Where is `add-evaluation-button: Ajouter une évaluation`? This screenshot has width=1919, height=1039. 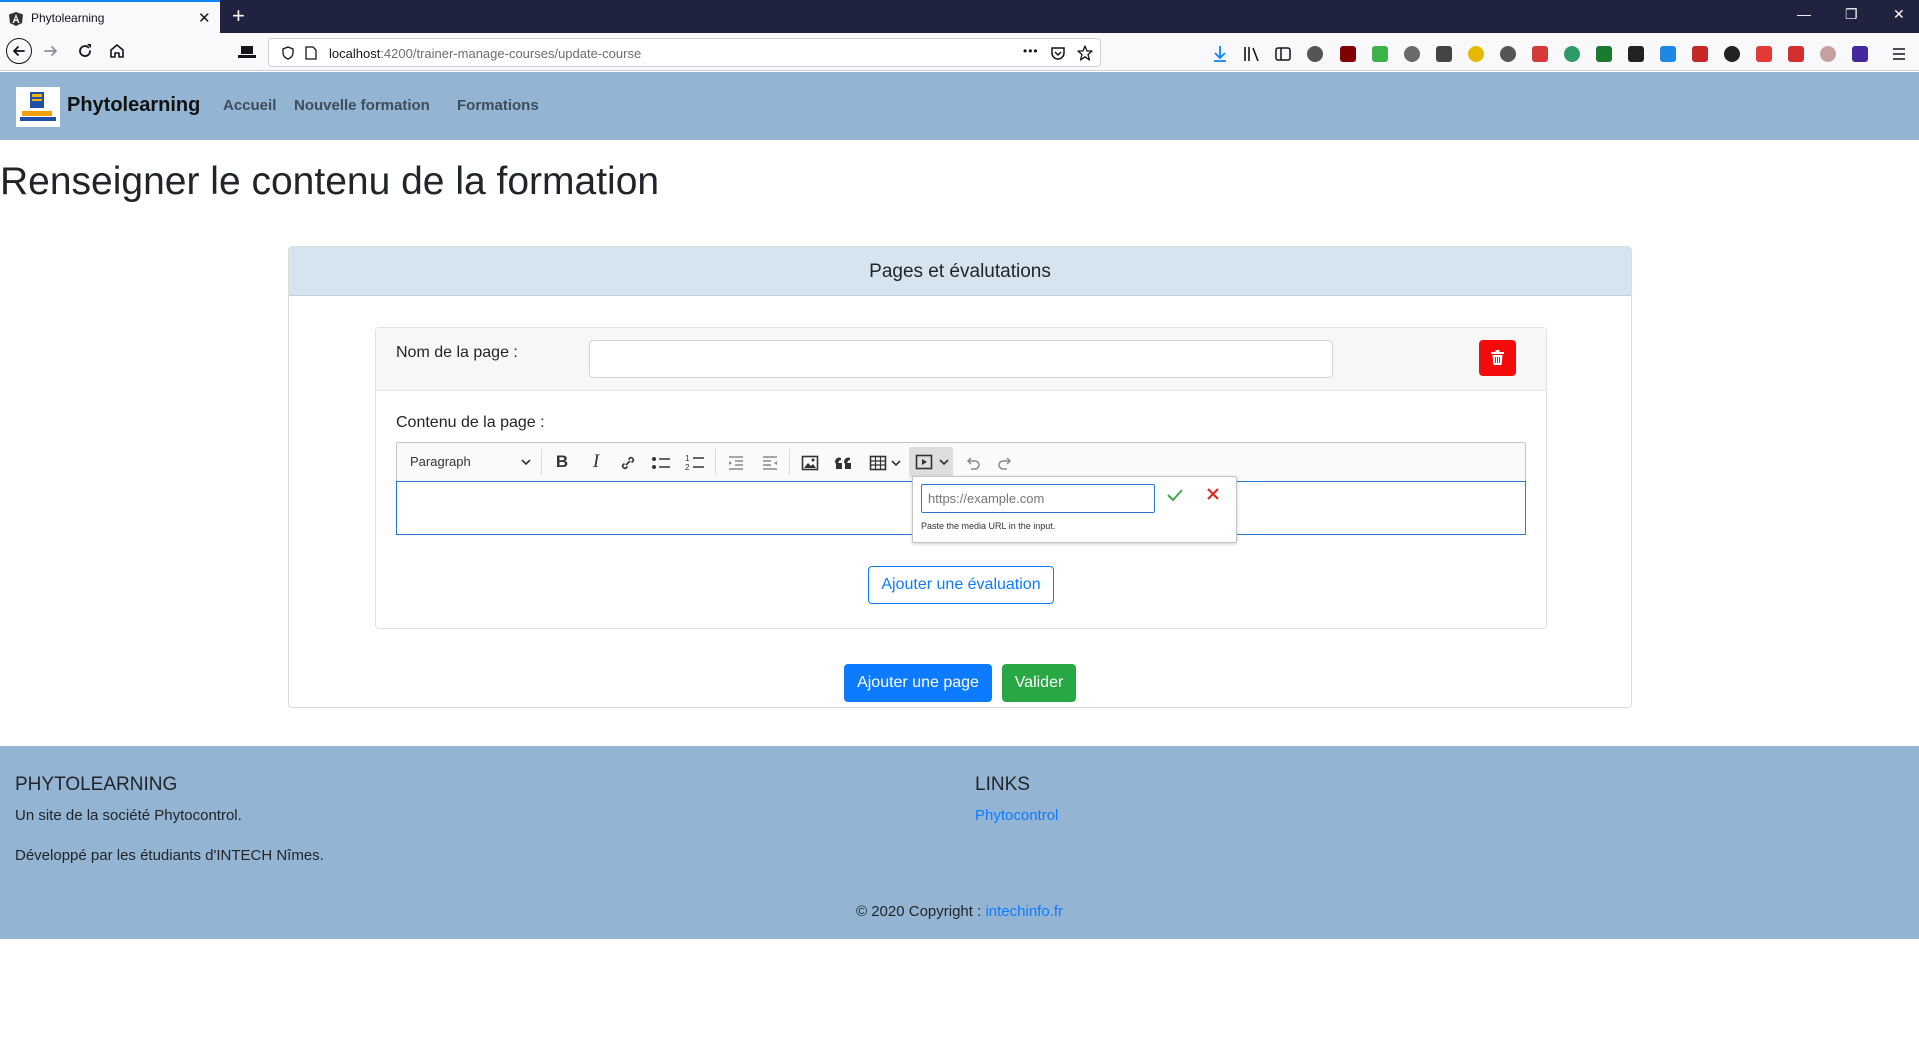 add-evaluation-button: Ajouter une évaluation is located at coordinates (961, 585).